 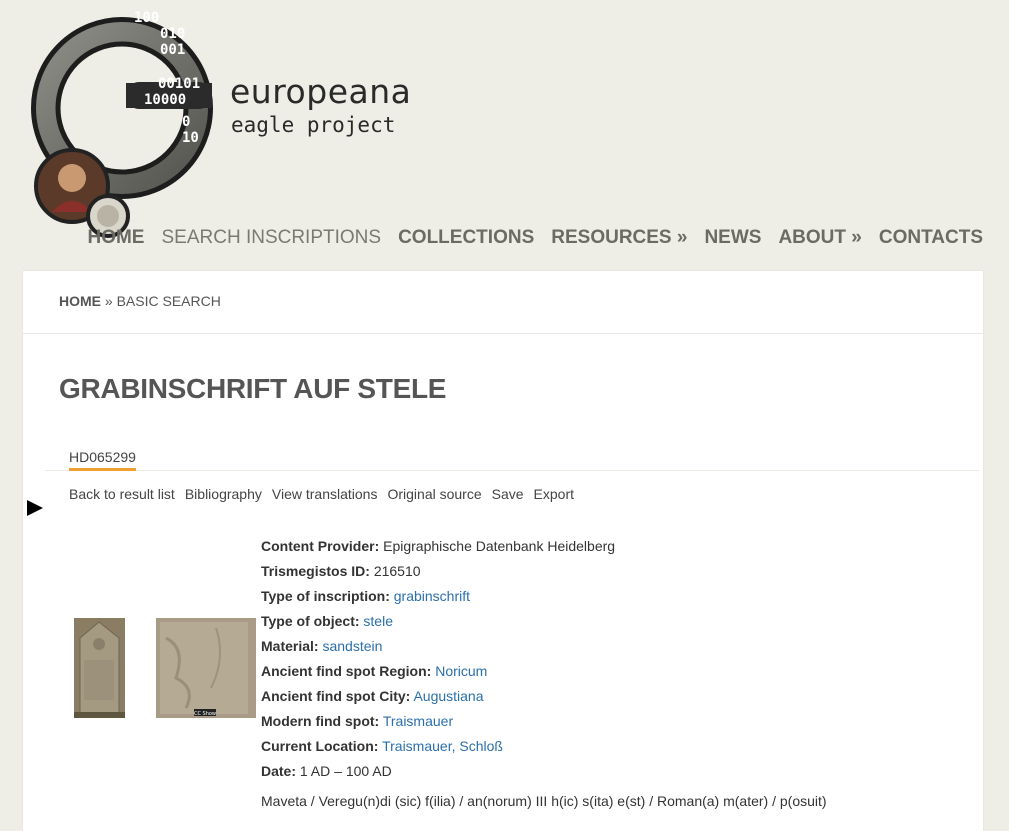 I want to click on field-ancient-region: Ancient find spot Region: Noricum, so click(x=438, y=673).